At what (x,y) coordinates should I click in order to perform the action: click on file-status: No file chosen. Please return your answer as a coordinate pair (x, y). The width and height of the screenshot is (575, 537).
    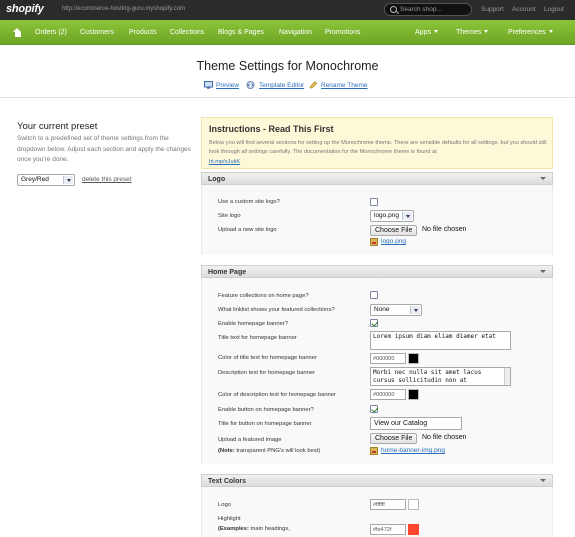
    Looking at the image, I should click on (444, 437).